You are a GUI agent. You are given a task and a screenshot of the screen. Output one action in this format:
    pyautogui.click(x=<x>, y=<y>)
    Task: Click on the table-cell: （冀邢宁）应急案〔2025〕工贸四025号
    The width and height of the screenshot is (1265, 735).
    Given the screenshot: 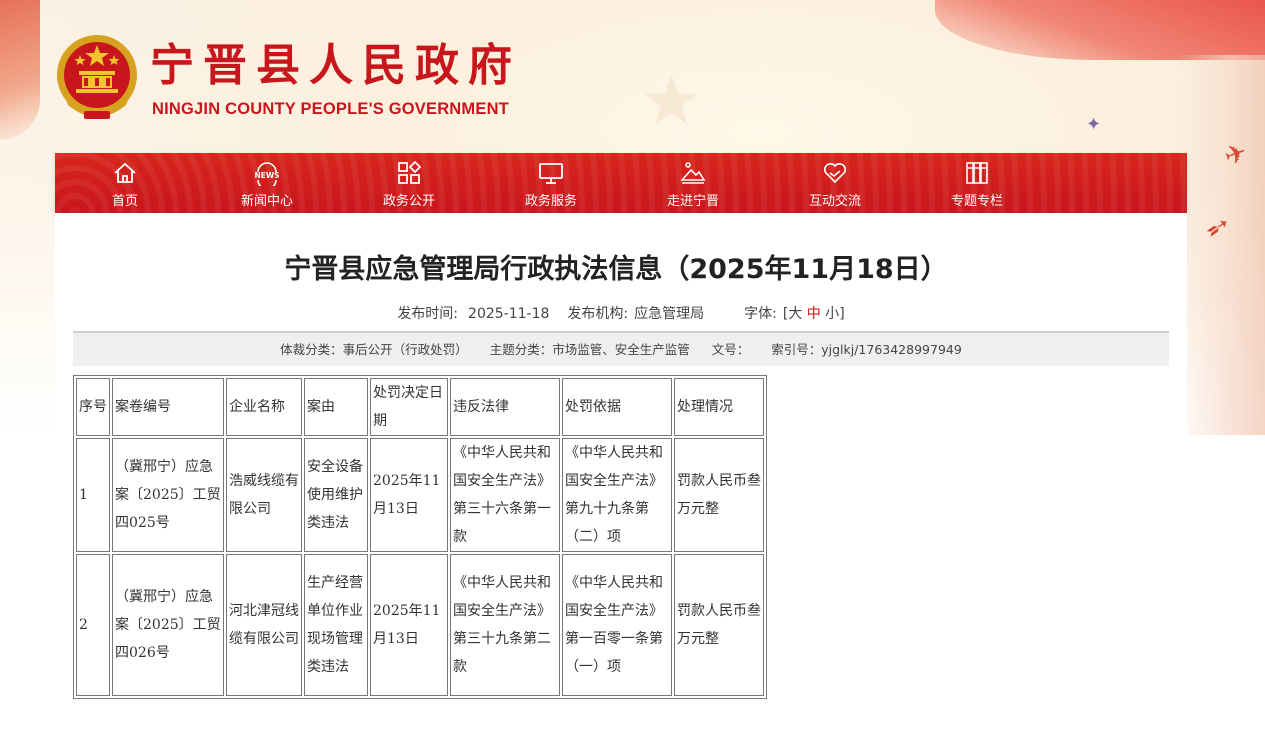 What is the action you would take?
    pyautogui.click(x=168, y=495)
    